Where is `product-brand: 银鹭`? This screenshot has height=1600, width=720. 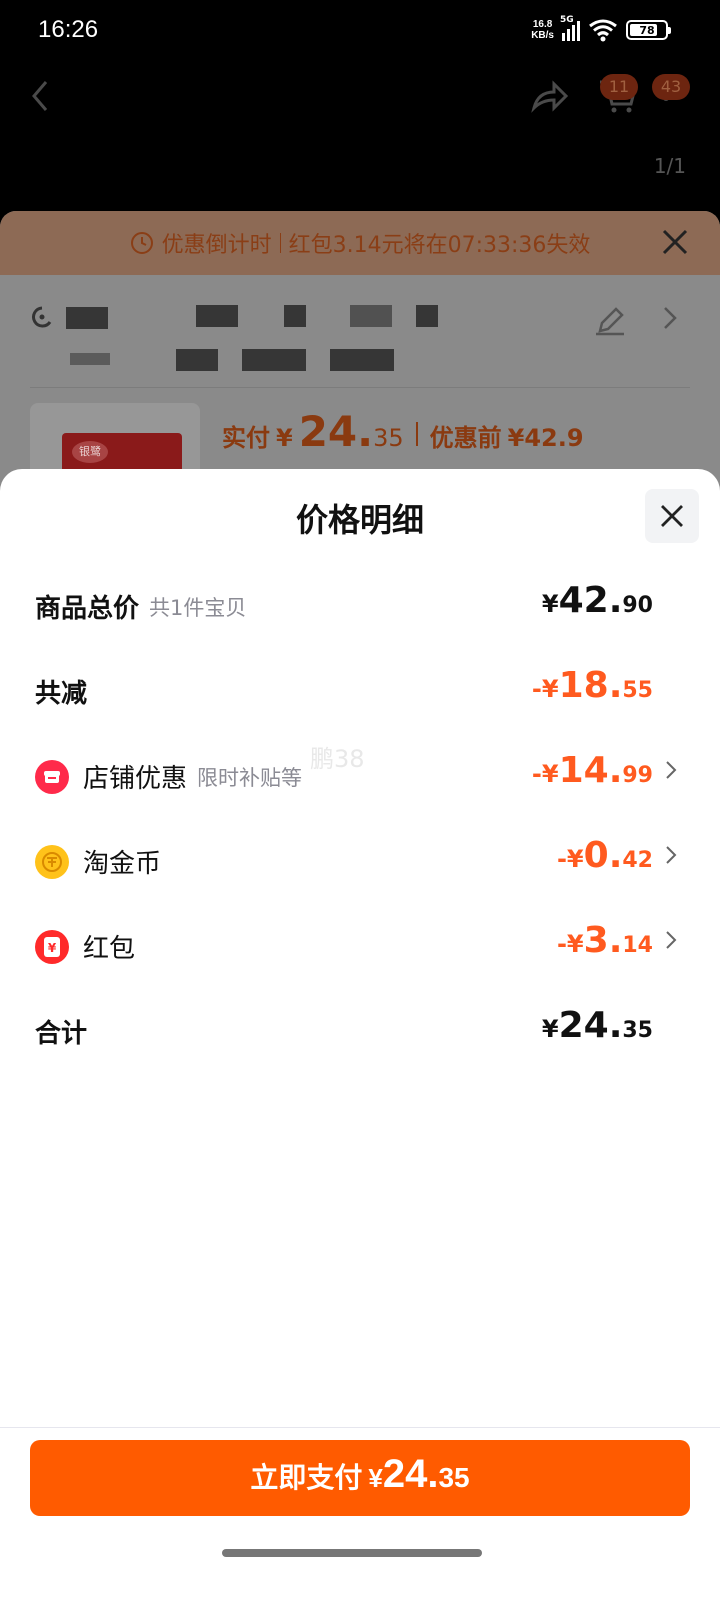
product-brand: 银鹭 is located at coordinates (90, 452).